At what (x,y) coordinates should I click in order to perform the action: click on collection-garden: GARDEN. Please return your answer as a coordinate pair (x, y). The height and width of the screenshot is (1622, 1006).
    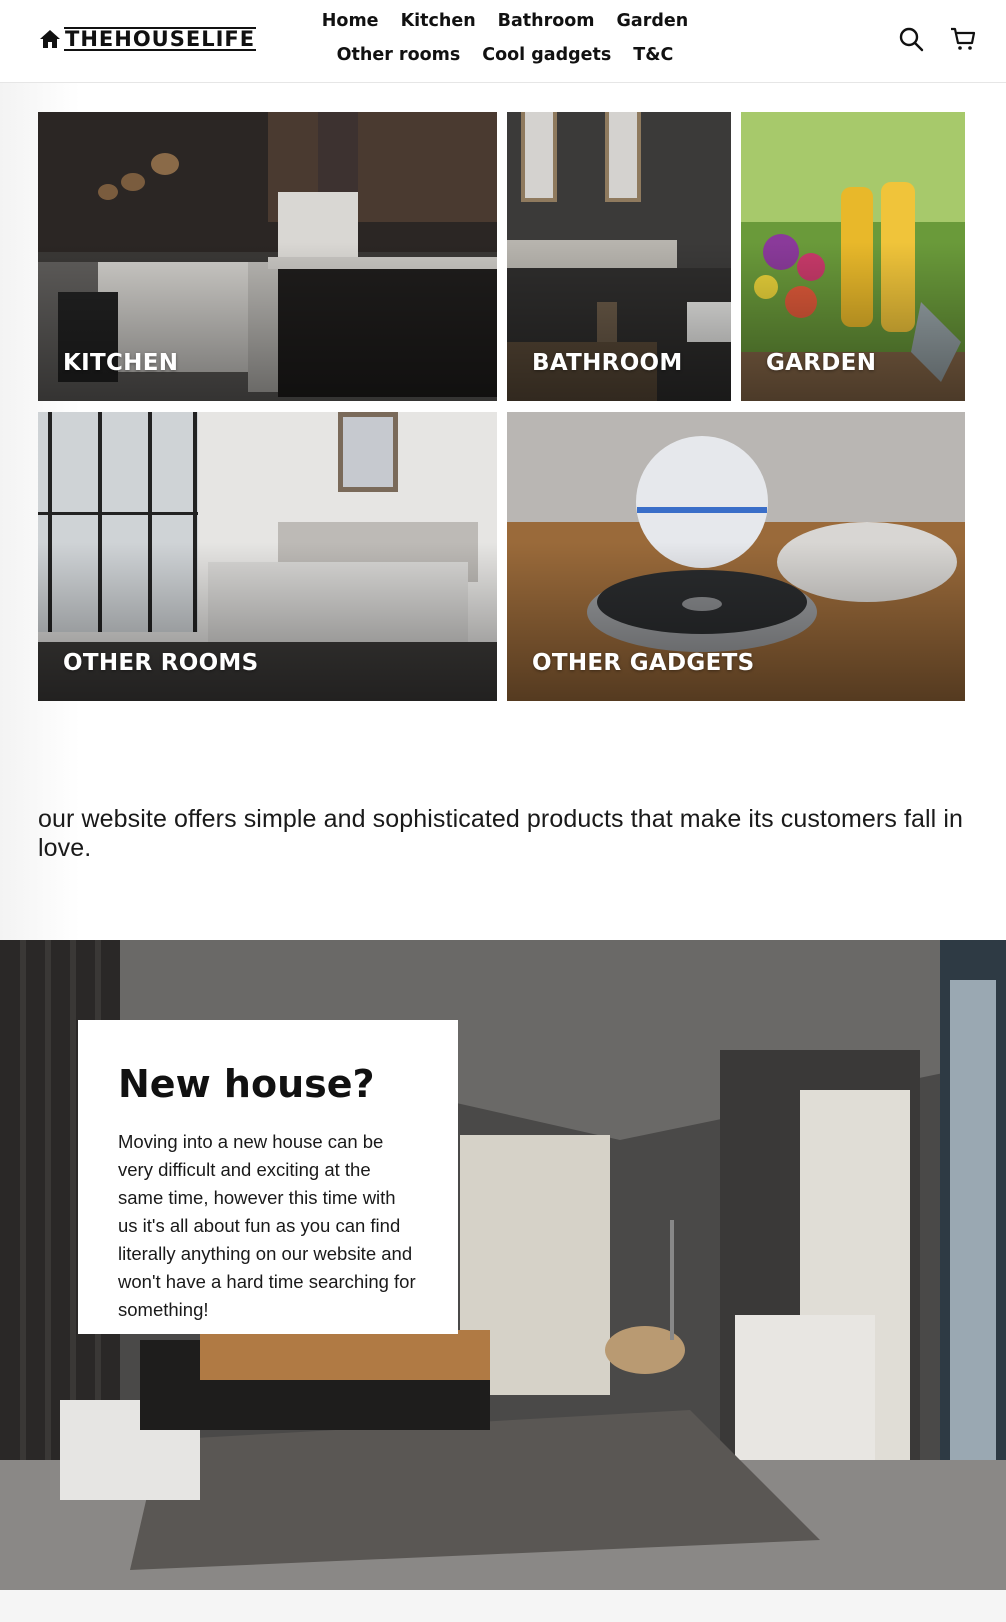
    Looking at the image, I should click on (853, 256).